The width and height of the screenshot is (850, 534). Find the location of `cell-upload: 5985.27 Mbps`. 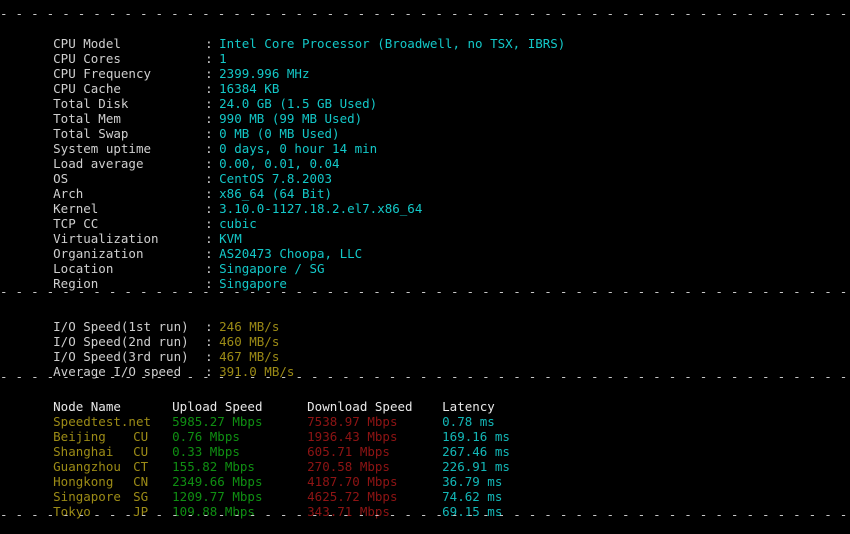

cell-upload: 5985.27 Mbps is located at coordinates (217, 421).